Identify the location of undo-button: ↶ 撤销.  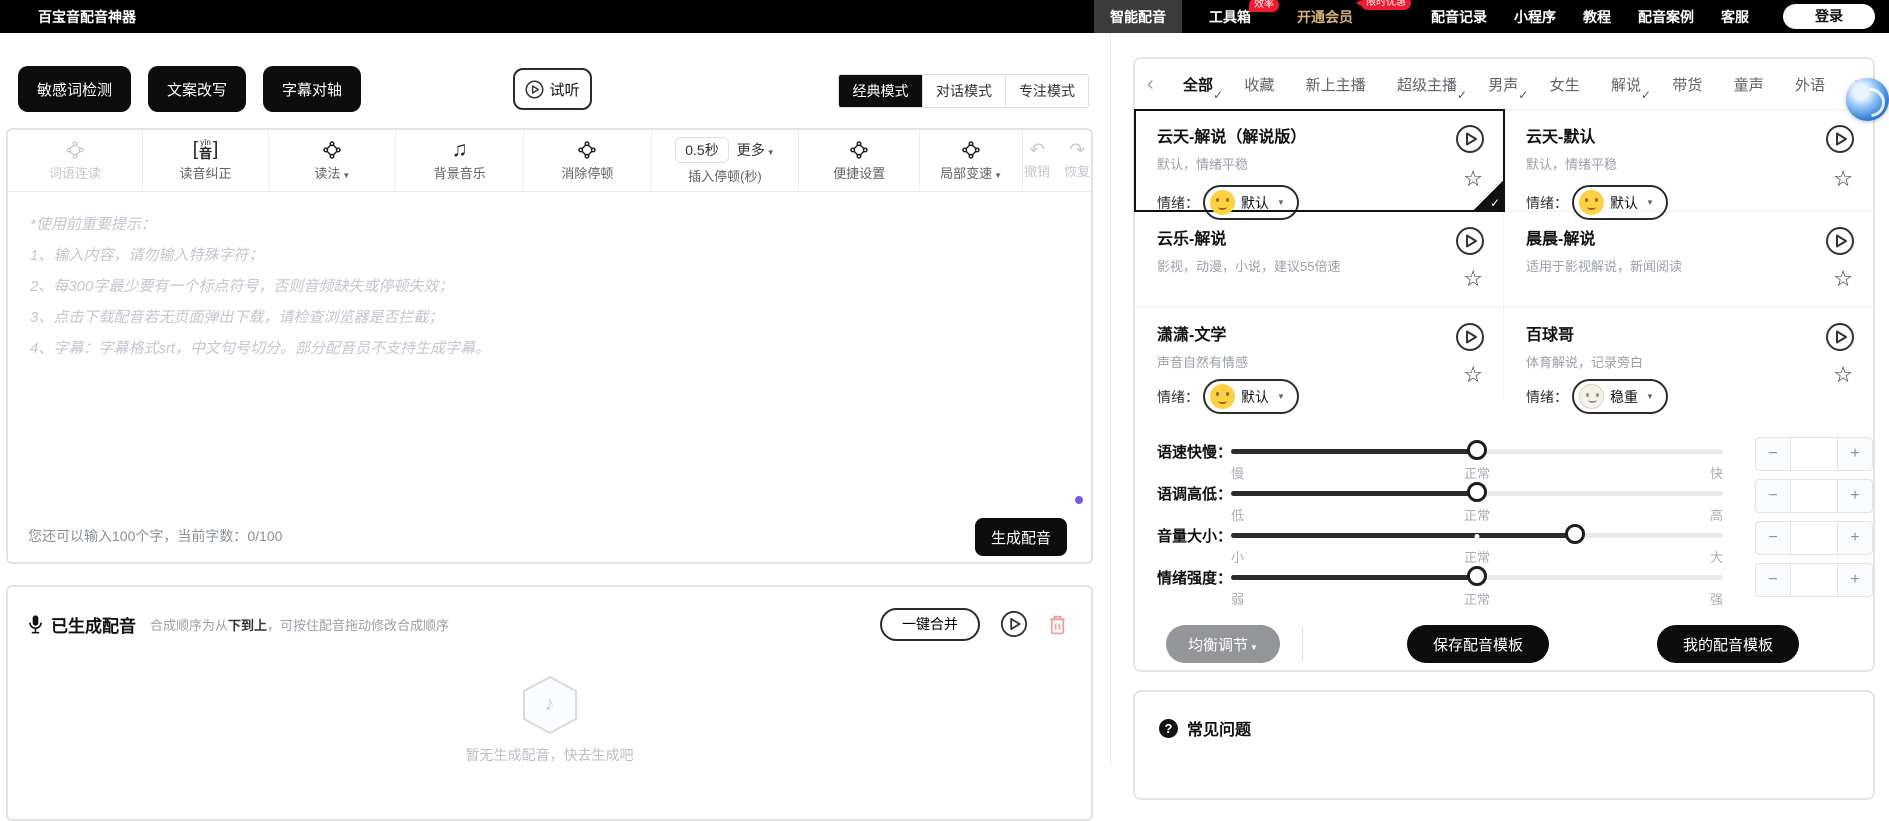
(1037, 160).